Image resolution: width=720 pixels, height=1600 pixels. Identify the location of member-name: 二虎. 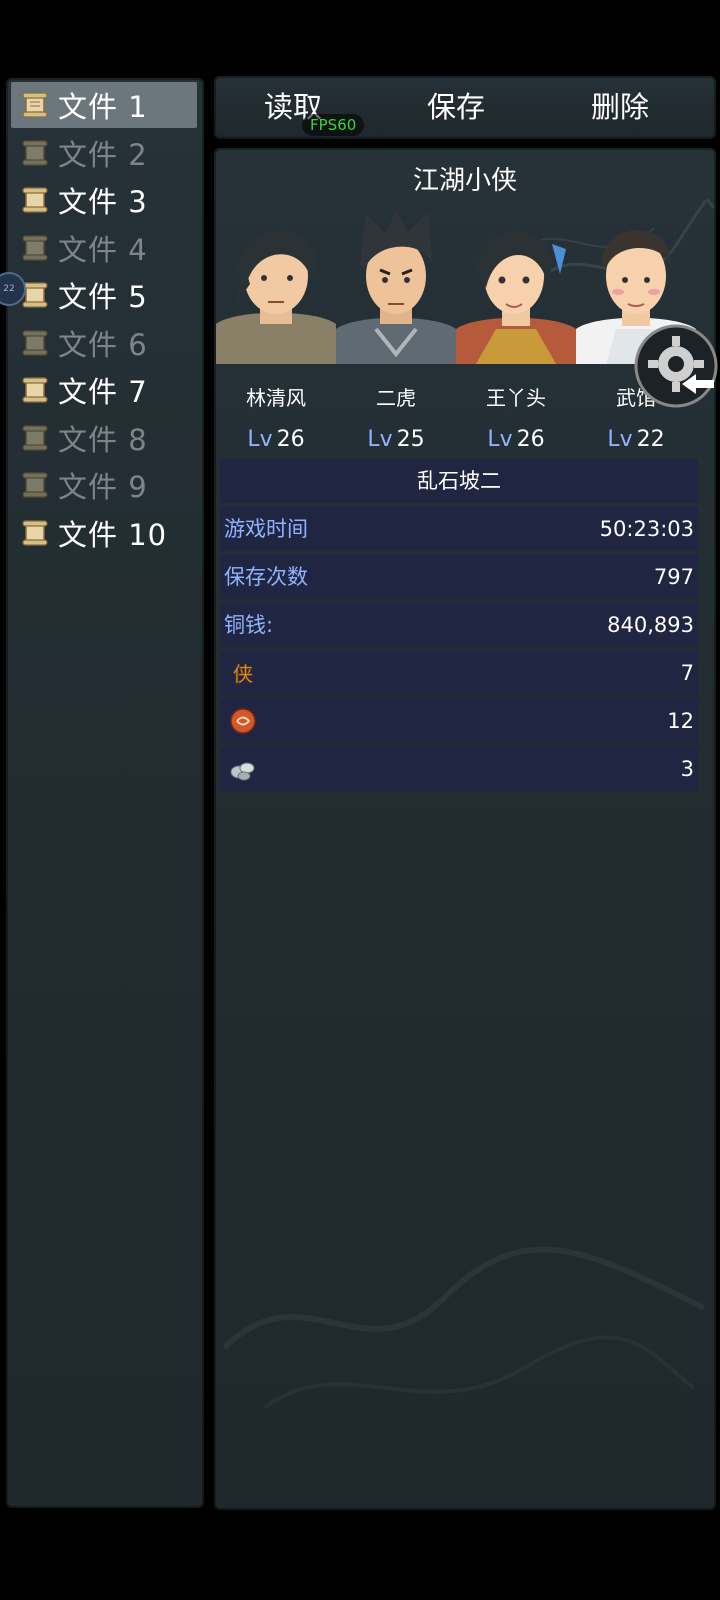
(396, 398).